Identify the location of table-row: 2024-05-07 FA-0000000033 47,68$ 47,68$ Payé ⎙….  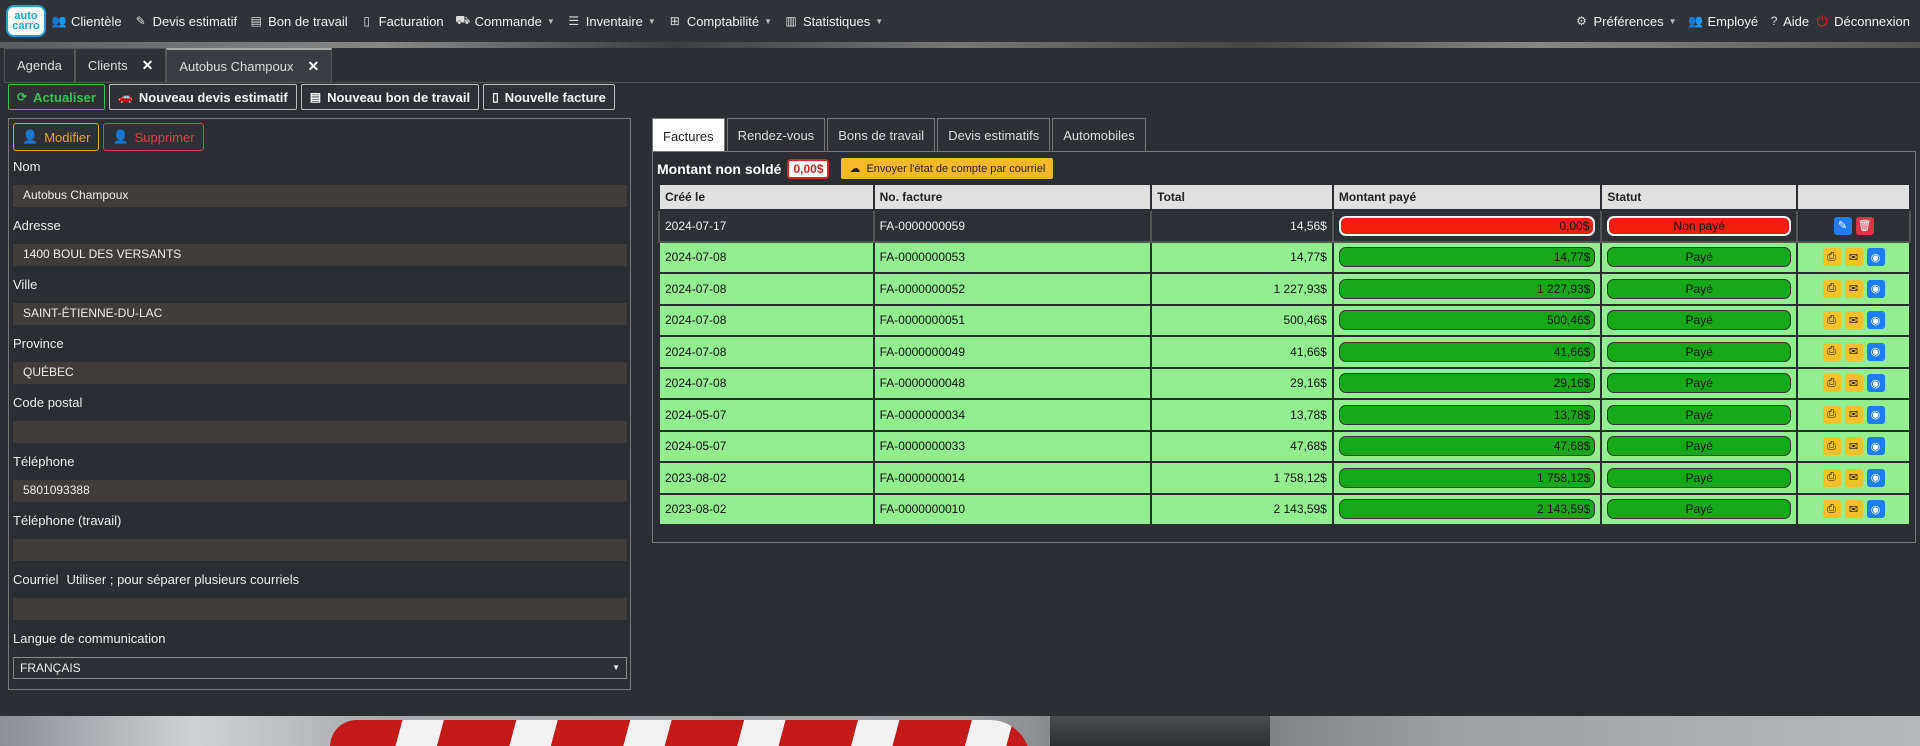
(1284, 446).